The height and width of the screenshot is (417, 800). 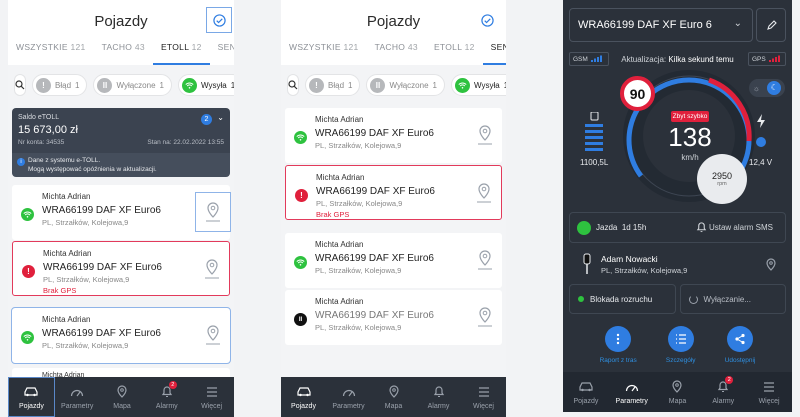 I want to click on fuel-value: 1100,5L, so click(x=594, y=162).